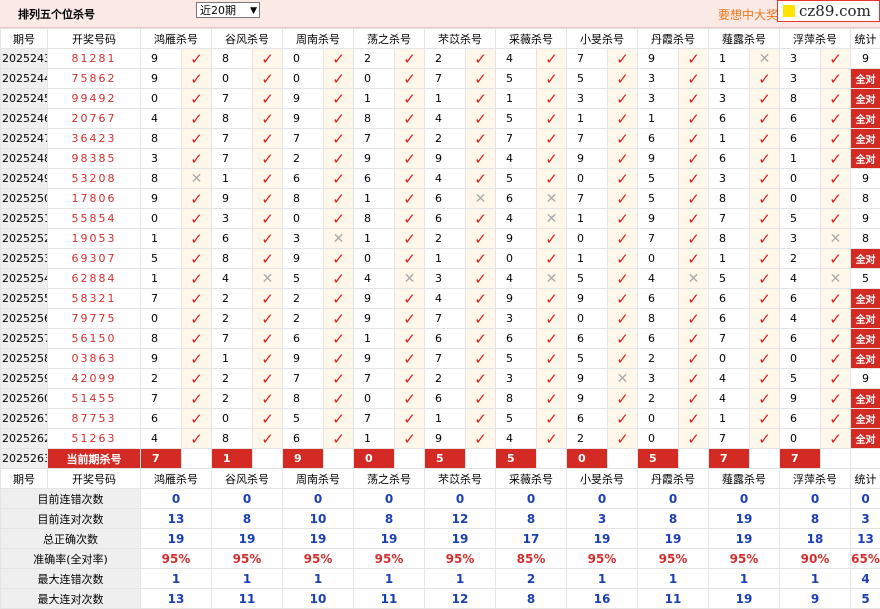  What do you see at coordinates (389, 519) in the screenshot?
I see `stat-value: 8` at bounding box center [389, 519].